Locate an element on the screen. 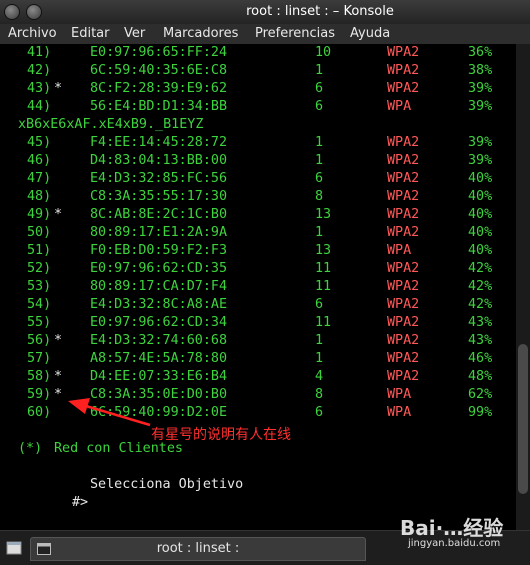  scroll-thumb is located at coordinates (523, 419).